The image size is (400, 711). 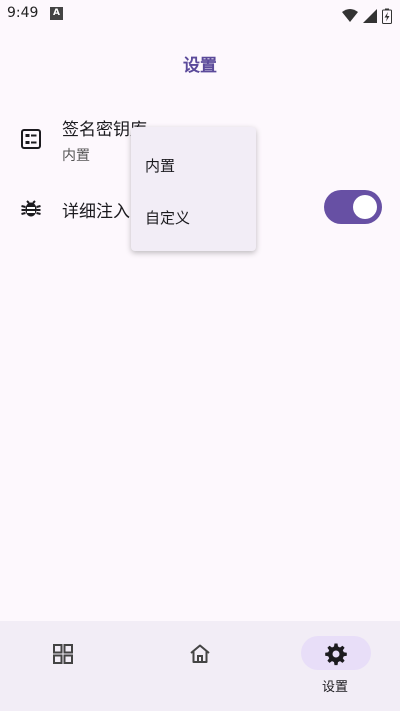 I want to click on wifi-icon, so click(x=349, y=15).